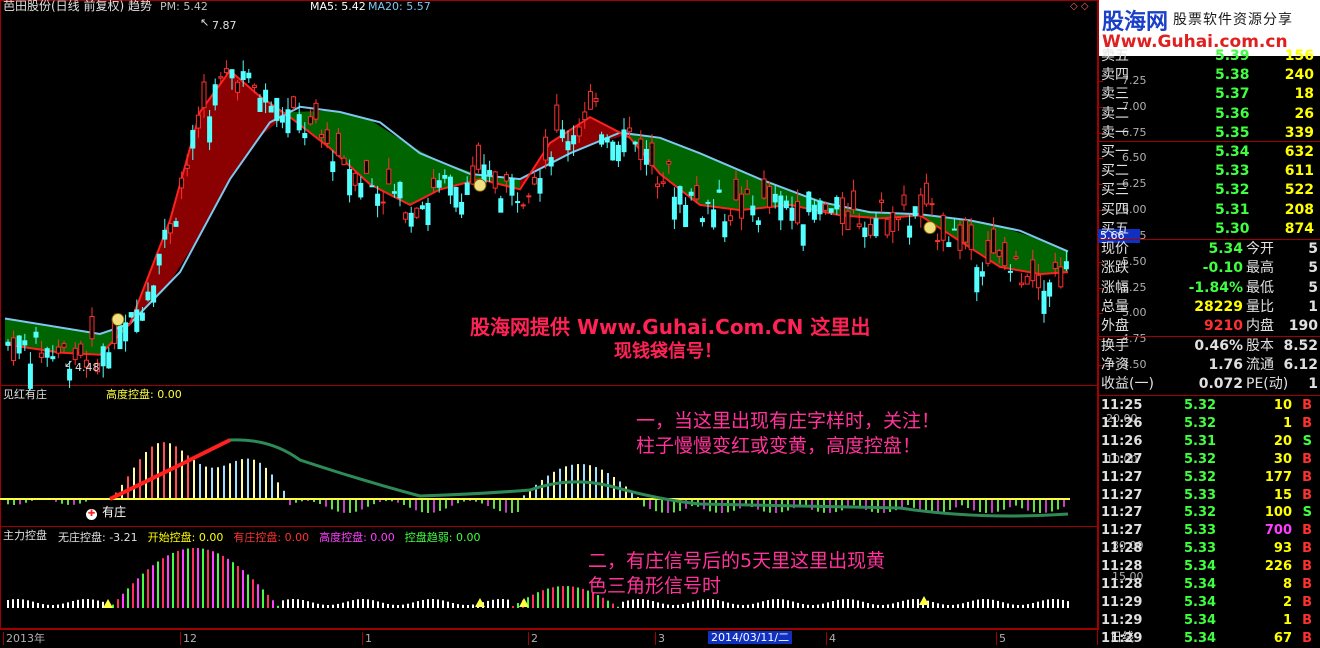 This screenshot has width=1320, height=648. Describe the element at coordinates (1209, 531) in the screenshot. I see `tick-row: 11:27 5.33 700 B` at that location.